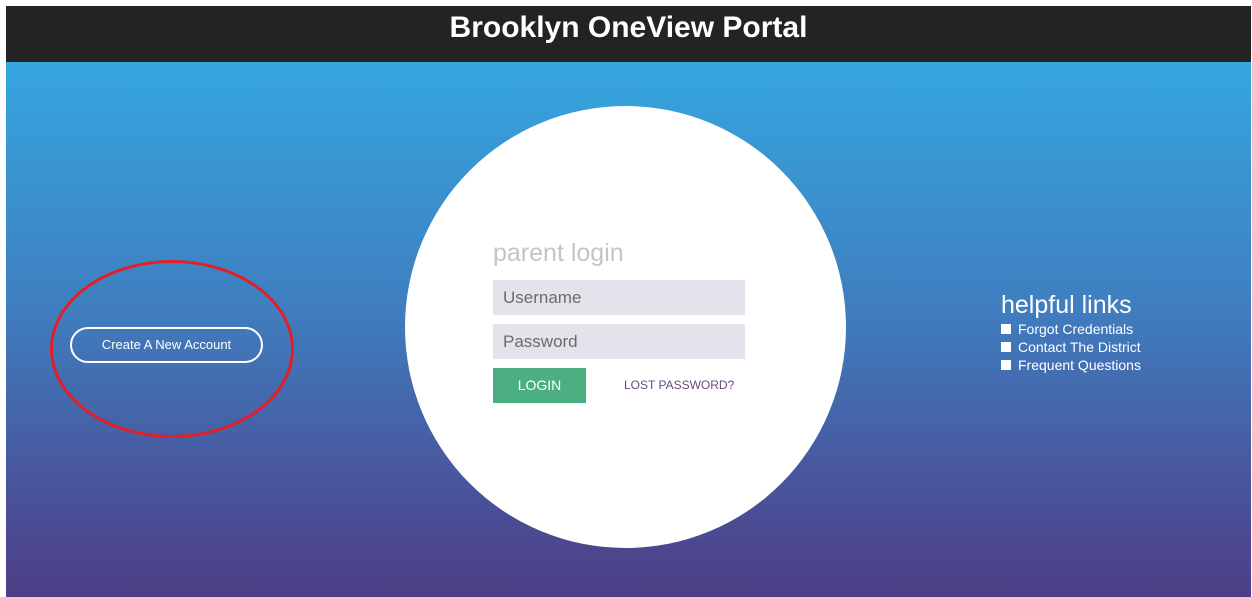  I want to click on username-input, so click(619, 297).